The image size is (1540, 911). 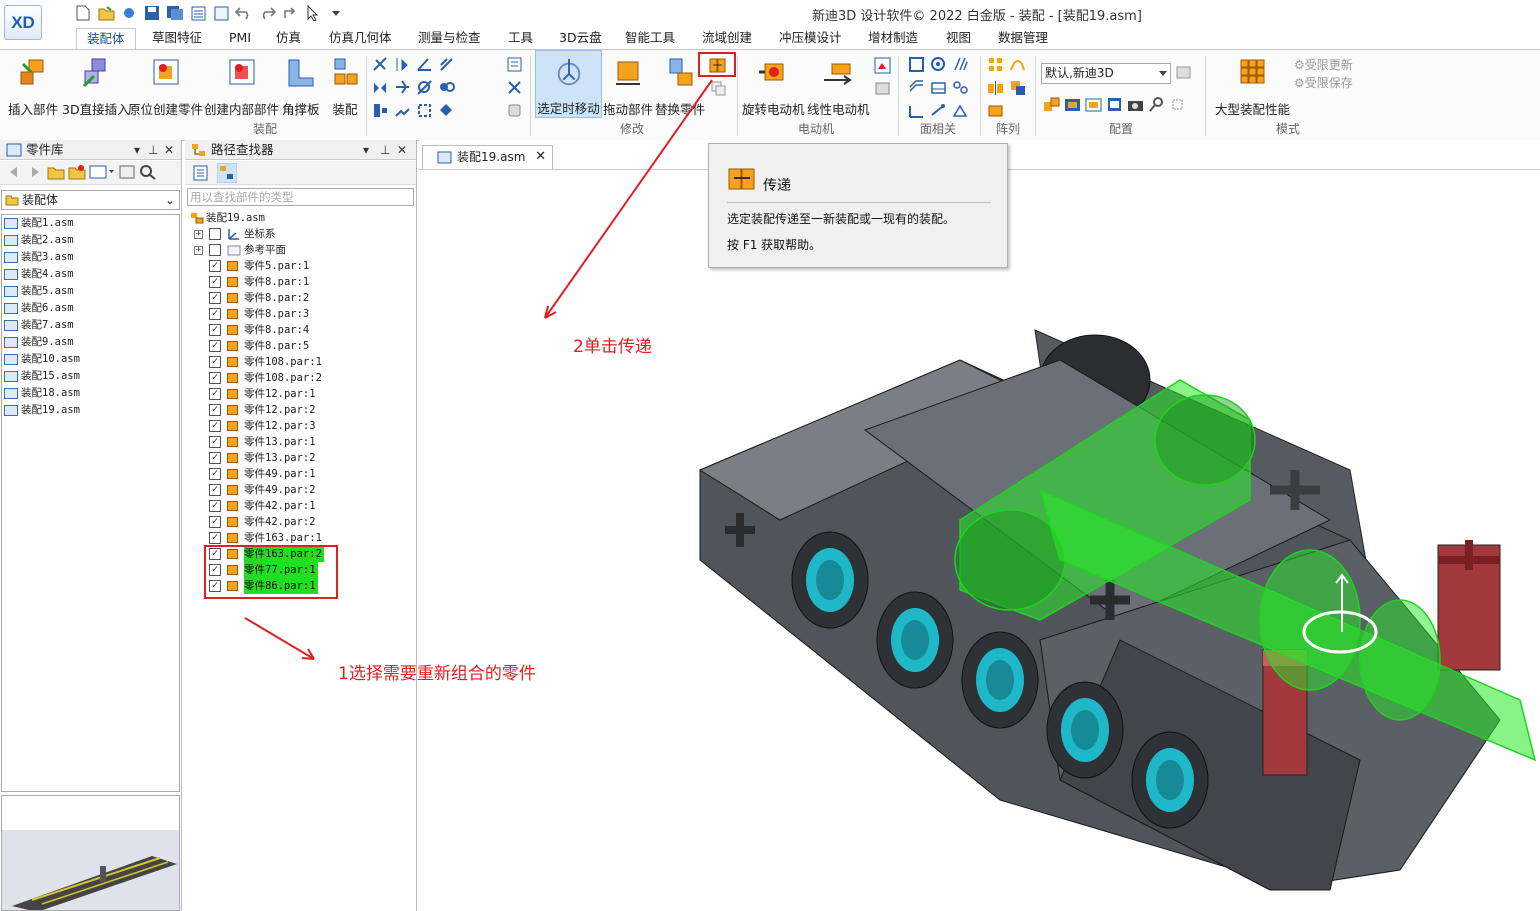 What do you see at coordinates (14, 172) in the screenshot?
I see `back-icon` at bounding box center [14, 172].